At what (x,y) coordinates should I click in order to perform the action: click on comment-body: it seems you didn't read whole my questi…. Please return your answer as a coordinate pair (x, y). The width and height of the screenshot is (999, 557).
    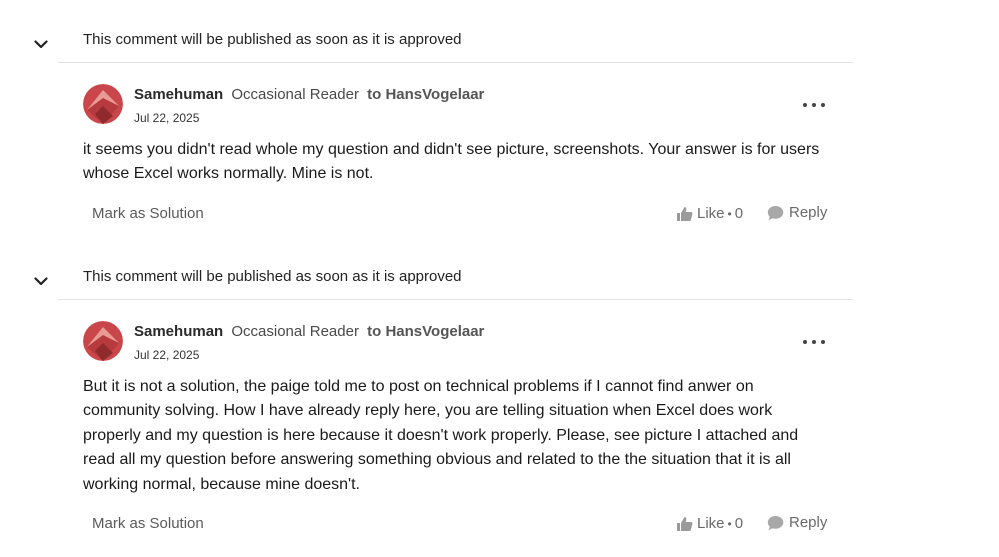
    Looking at the image, I should click on (451, 162).